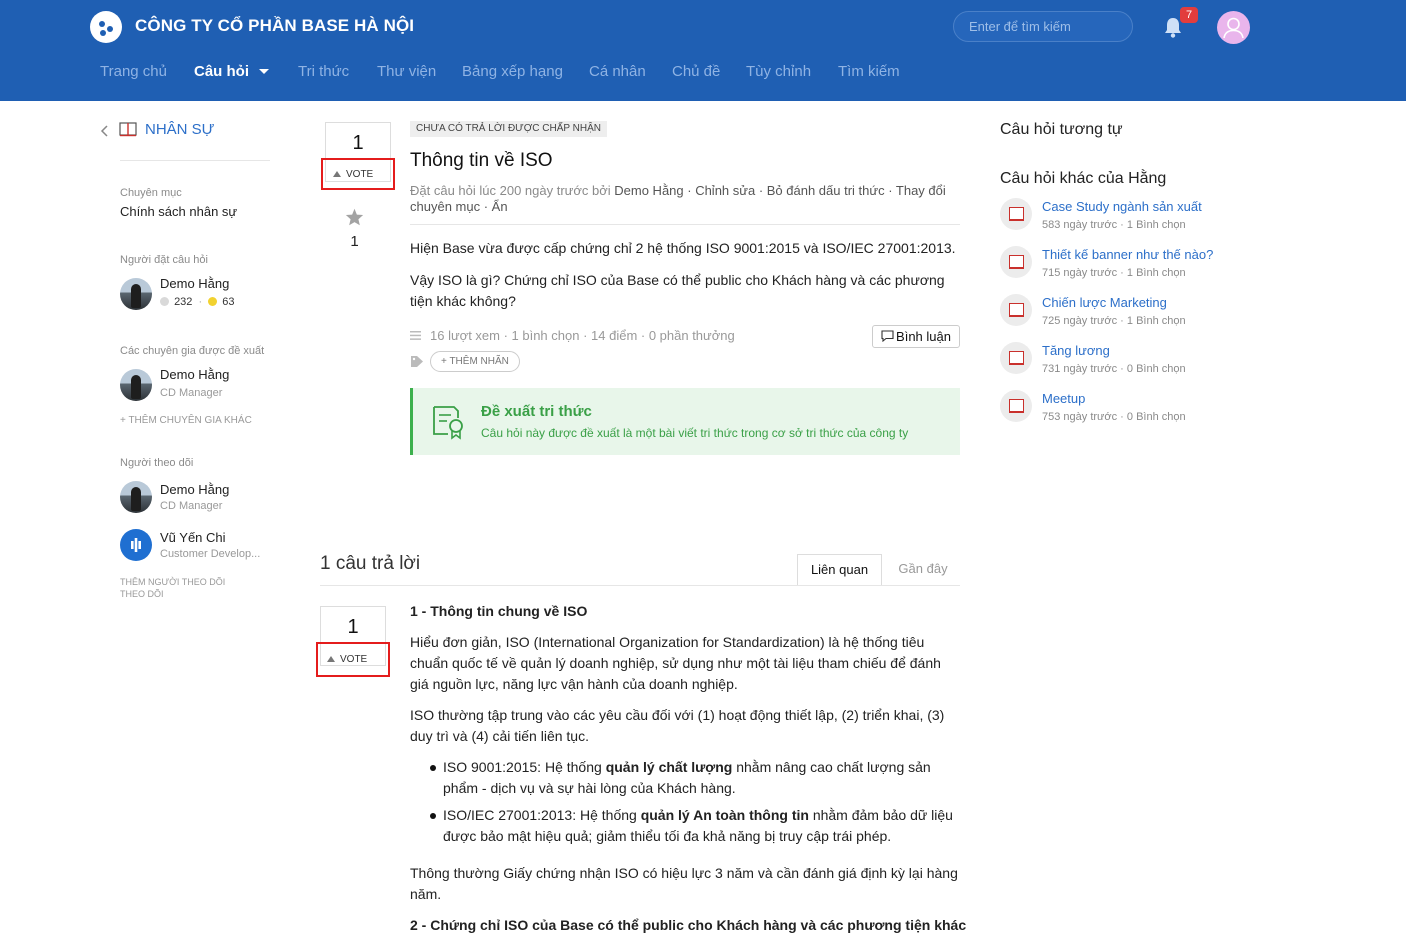 This screenshot has height=940, width=1406. Describe the element at coordinates (186, 420) in the screenshot. I see `add-expert-link: + THÊM CHUYÊN GIA KHÁC` at that location.